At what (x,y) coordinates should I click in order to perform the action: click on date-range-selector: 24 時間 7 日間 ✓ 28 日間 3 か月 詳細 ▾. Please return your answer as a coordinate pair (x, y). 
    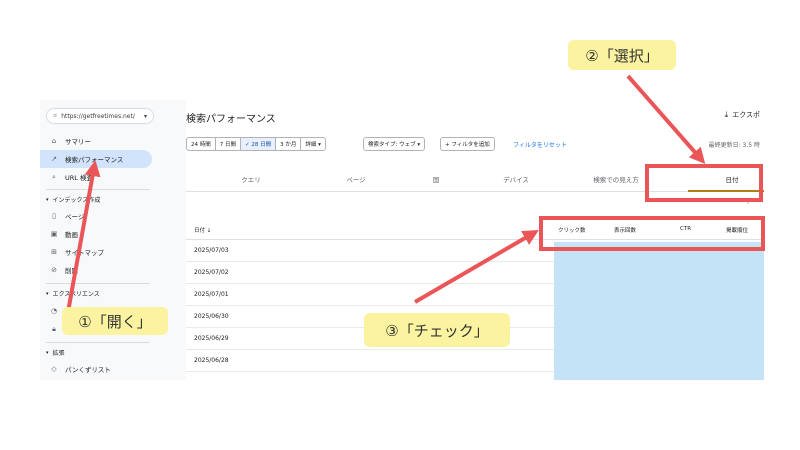
    Looking at the image, I should click on (256, 144).